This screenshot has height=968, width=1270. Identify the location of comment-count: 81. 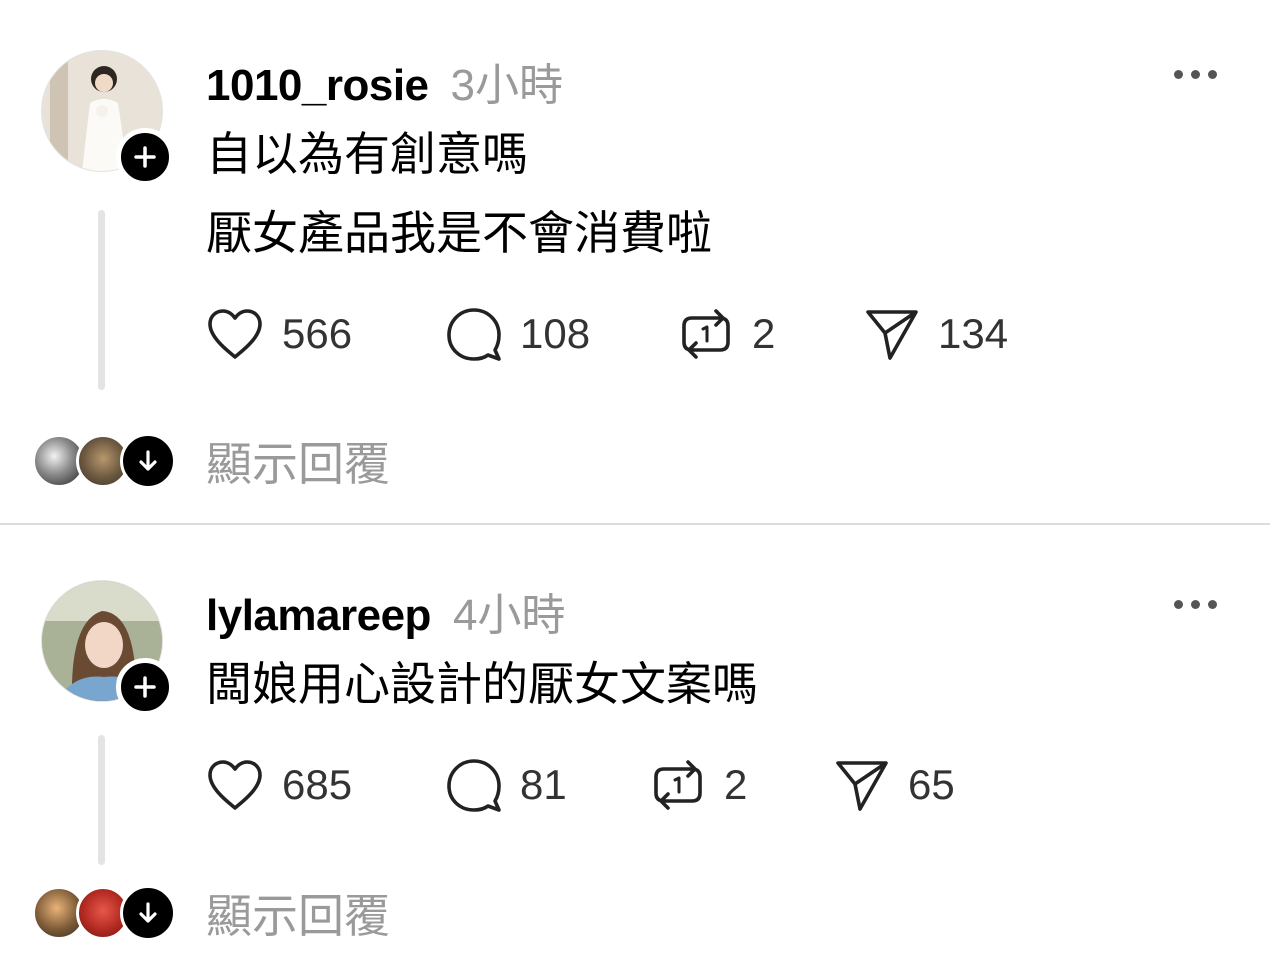
(543, 784).